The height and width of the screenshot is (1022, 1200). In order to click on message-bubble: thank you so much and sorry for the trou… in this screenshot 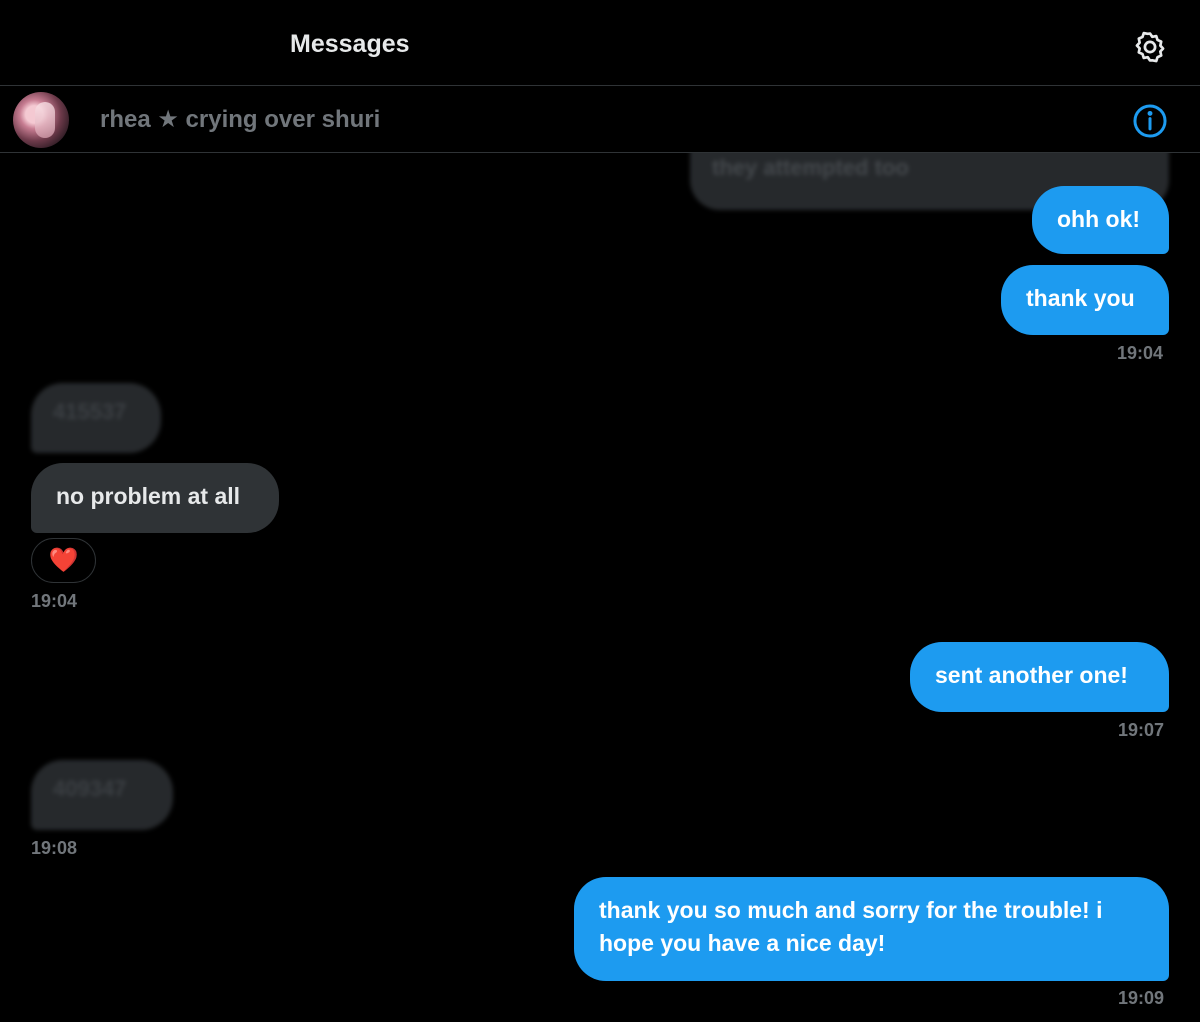, I will do `click(871, 929)`.